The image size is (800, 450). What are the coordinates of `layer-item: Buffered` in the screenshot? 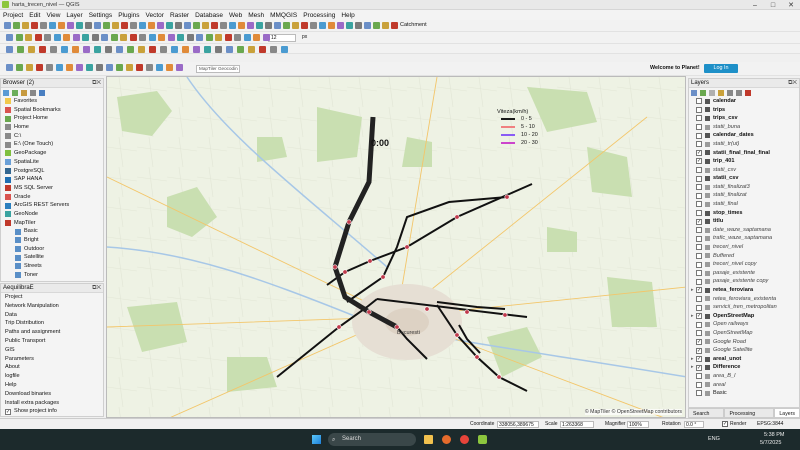 It's located at (745, 256).